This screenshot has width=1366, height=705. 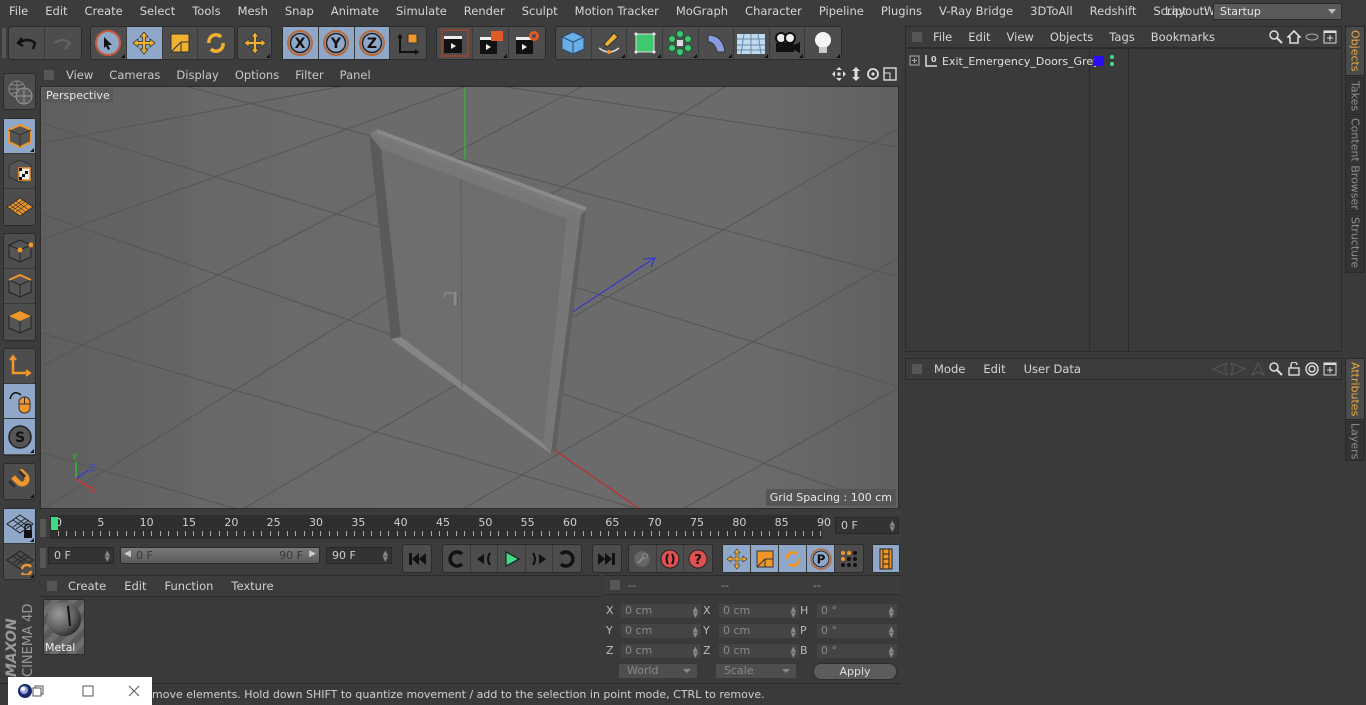 What do you see at coordinates (788, 43) in the screenshot?
I see `camera-button` at bounding box center [788, 43].